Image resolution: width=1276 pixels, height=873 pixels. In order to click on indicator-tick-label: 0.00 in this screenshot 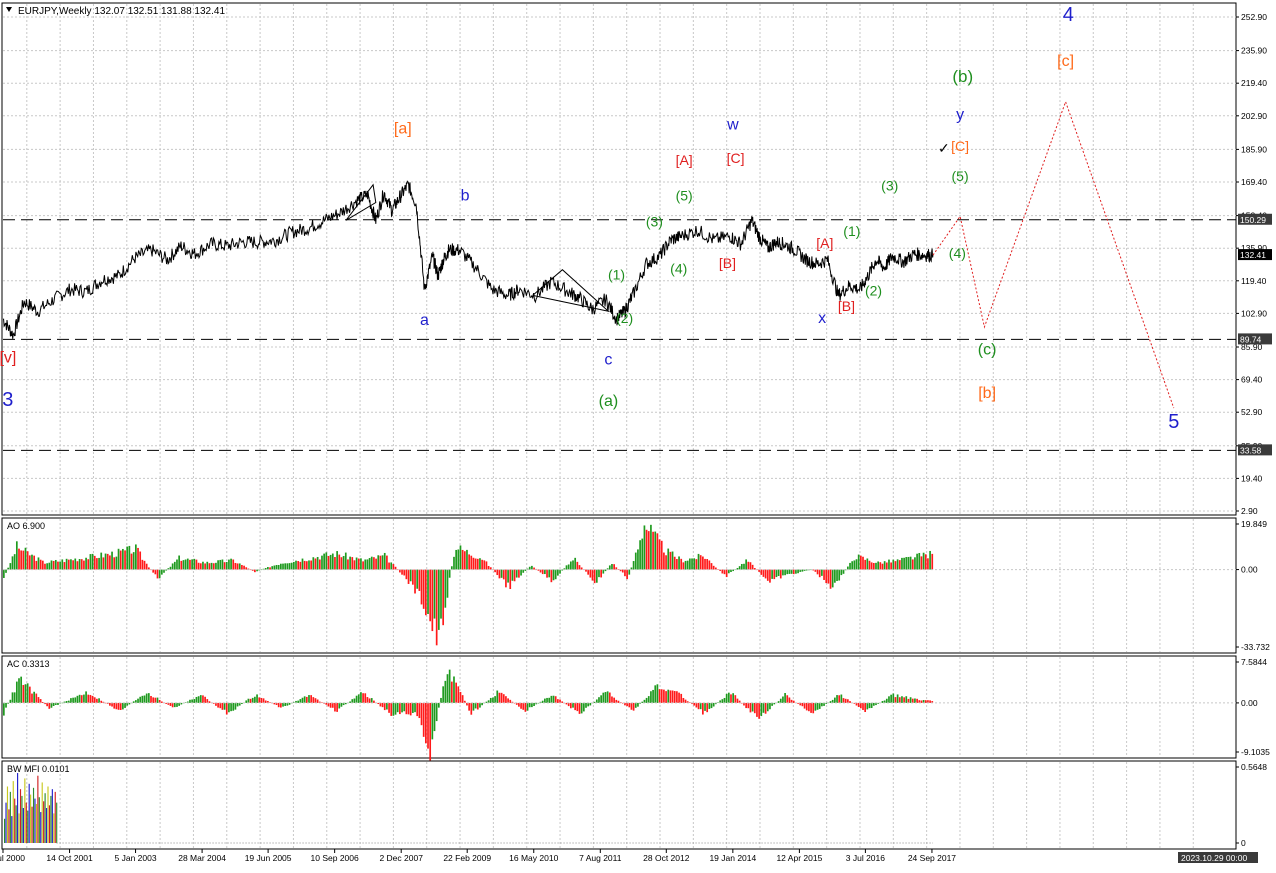, I will do `click(1249, 570)`.